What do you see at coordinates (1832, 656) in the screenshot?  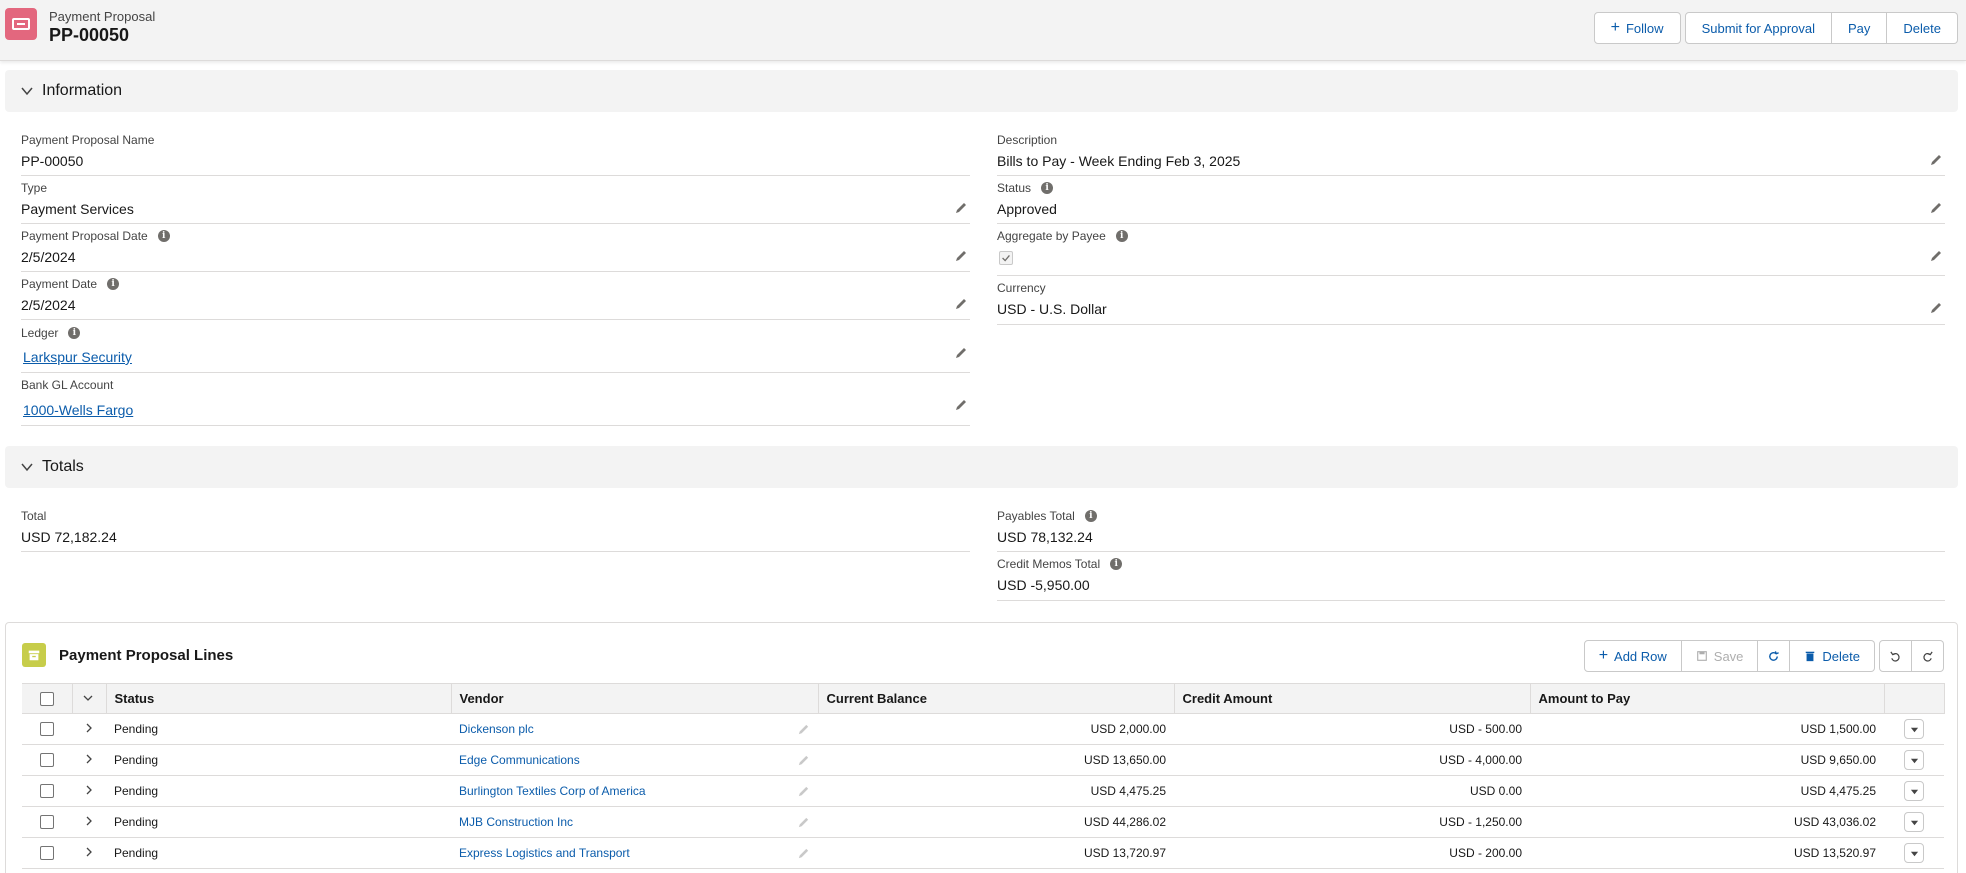 I see `delete-lines-button: Delete` at bounding box center [1832, 656].